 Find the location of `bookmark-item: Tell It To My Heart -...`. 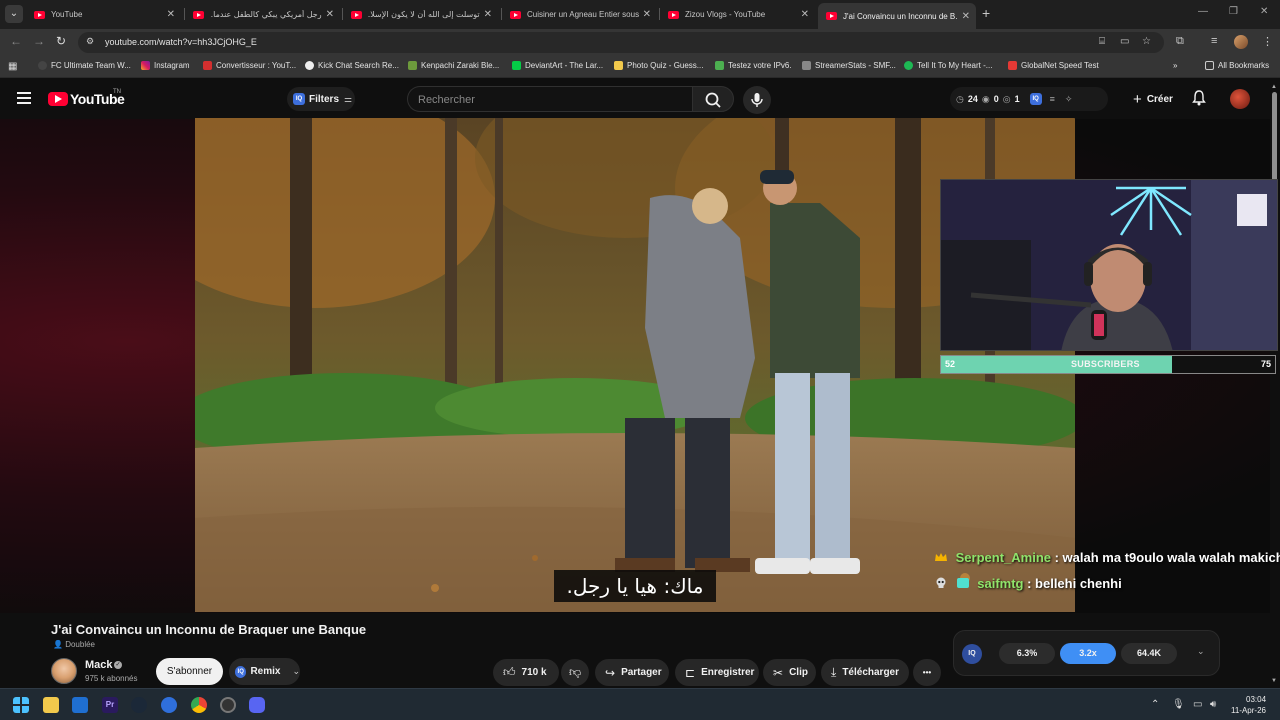

bookmark-item: Tell It To My Heart -... is located at coordinates (948, 65).